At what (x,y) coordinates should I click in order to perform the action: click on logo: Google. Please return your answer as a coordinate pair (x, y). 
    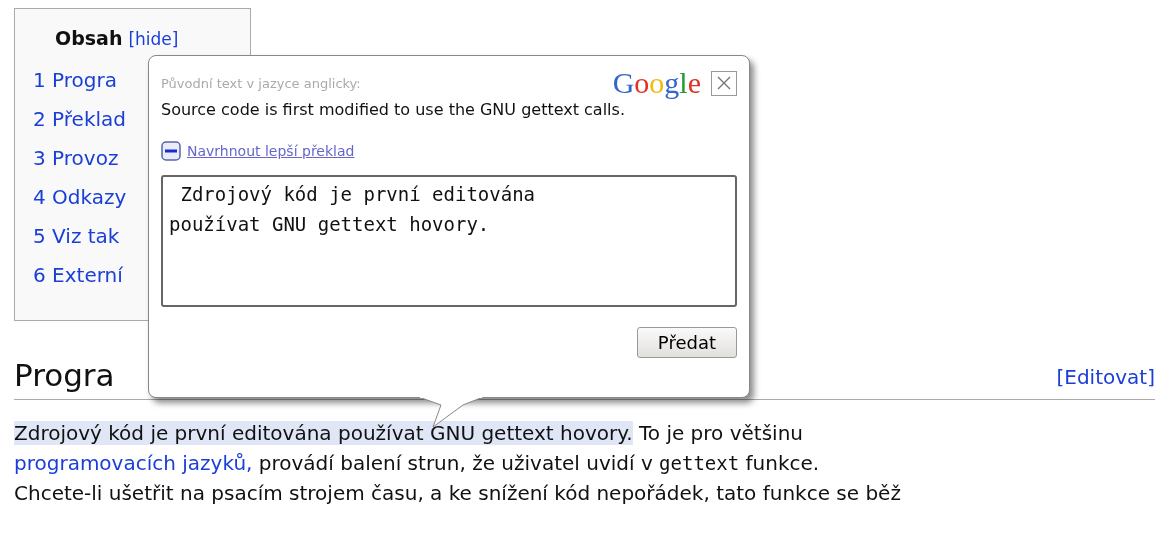
    Looking at the image, I should click on (656, 83).